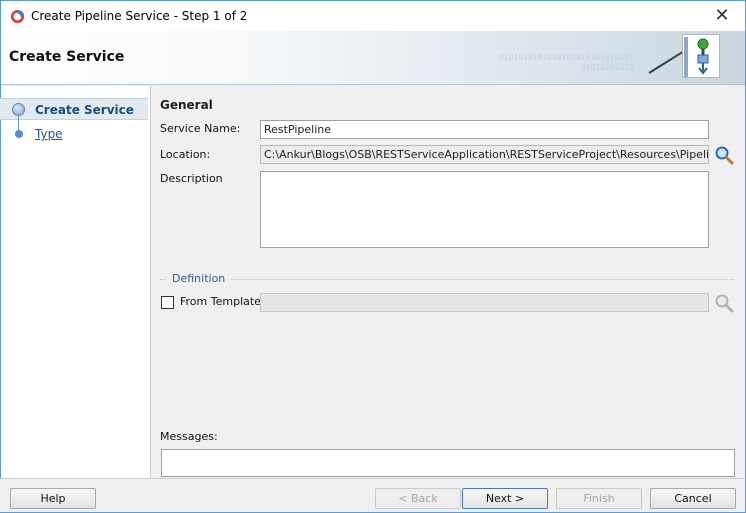 This screenshot has width=746, height=513. I want to click on location-search-icon, so click(724, 155).